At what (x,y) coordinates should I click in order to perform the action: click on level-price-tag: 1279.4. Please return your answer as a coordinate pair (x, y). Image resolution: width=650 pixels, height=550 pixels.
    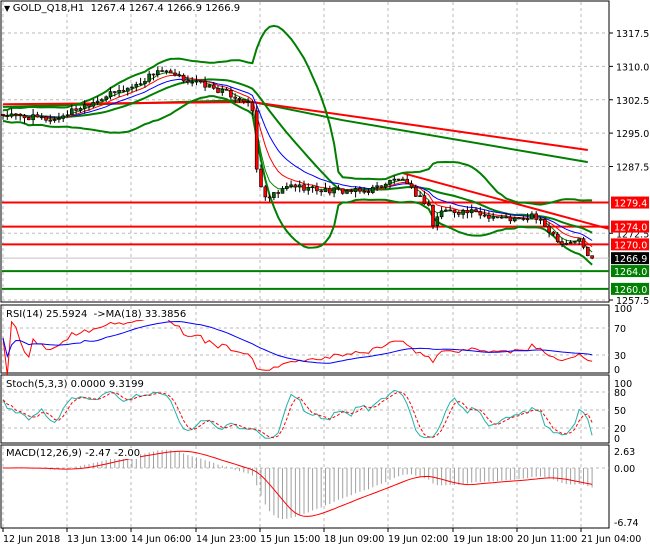
    Looking at the image, I should click on (630, 204).